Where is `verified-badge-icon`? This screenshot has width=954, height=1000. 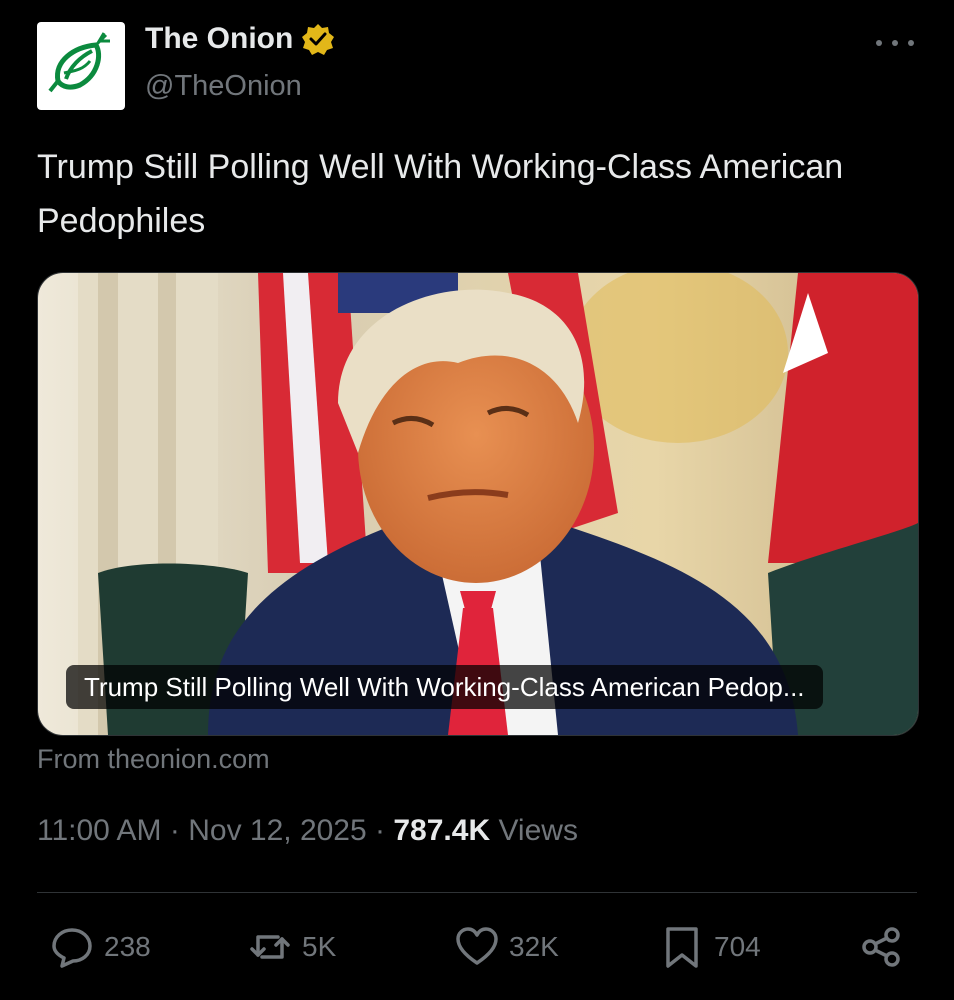
verified-badge-icon is located at coordinates (318, 39).